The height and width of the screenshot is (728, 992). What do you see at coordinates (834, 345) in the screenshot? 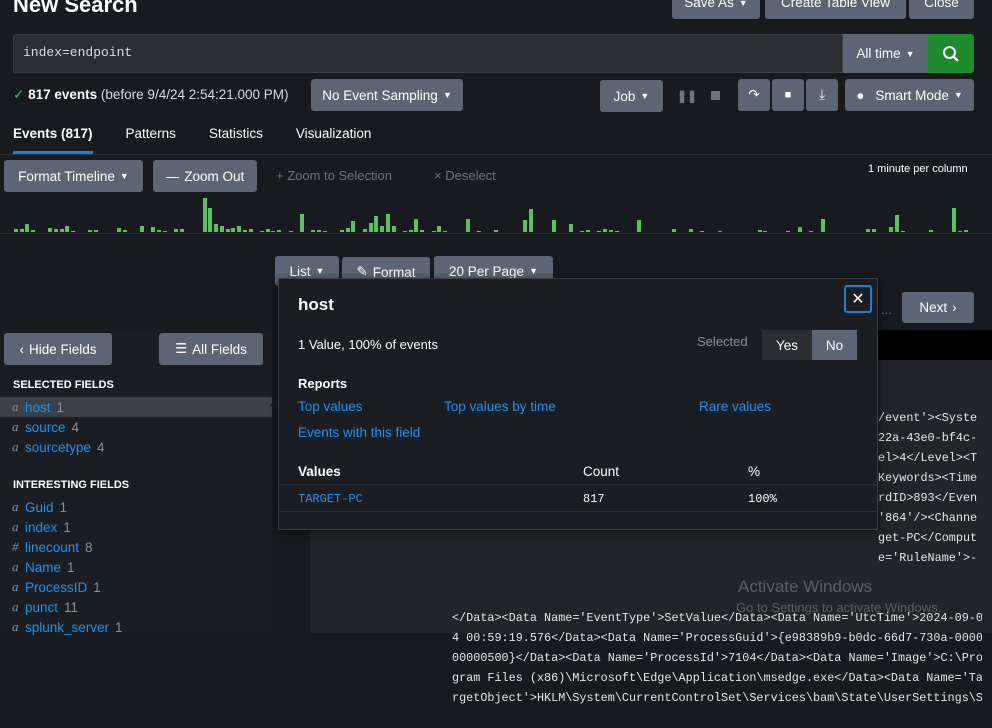
I see `selected-no-button: No` at bounding box center [834, 345].